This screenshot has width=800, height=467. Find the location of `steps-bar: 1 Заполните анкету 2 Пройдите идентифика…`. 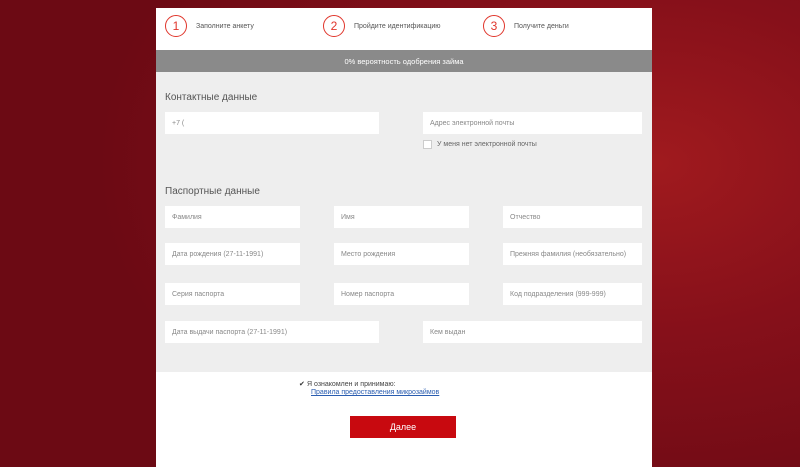

steps-bar: 1 Заполните анкету 2 Пройдите идентифика… is located at coordinates (404, 26).